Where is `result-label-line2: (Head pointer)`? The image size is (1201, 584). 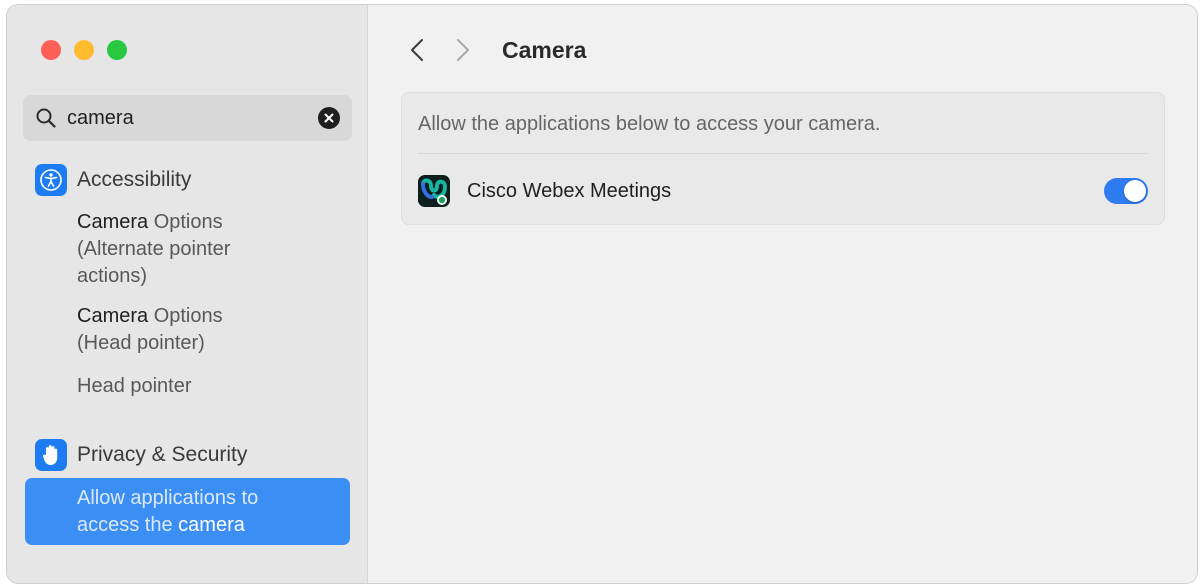 result-label-line2: (Head pointer) is located at coordinates (141, 343).